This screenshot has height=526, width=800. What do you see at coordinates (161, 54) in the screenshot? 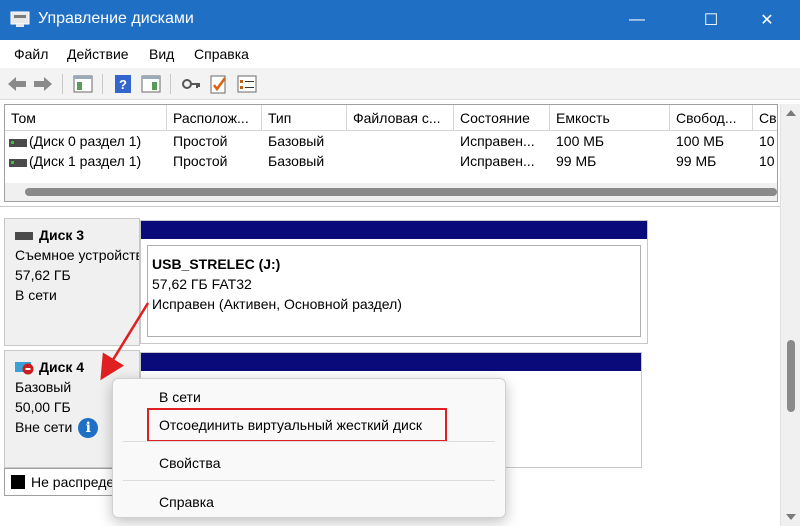
I see `menu-view: Вид` at bounding box center [161, 54].